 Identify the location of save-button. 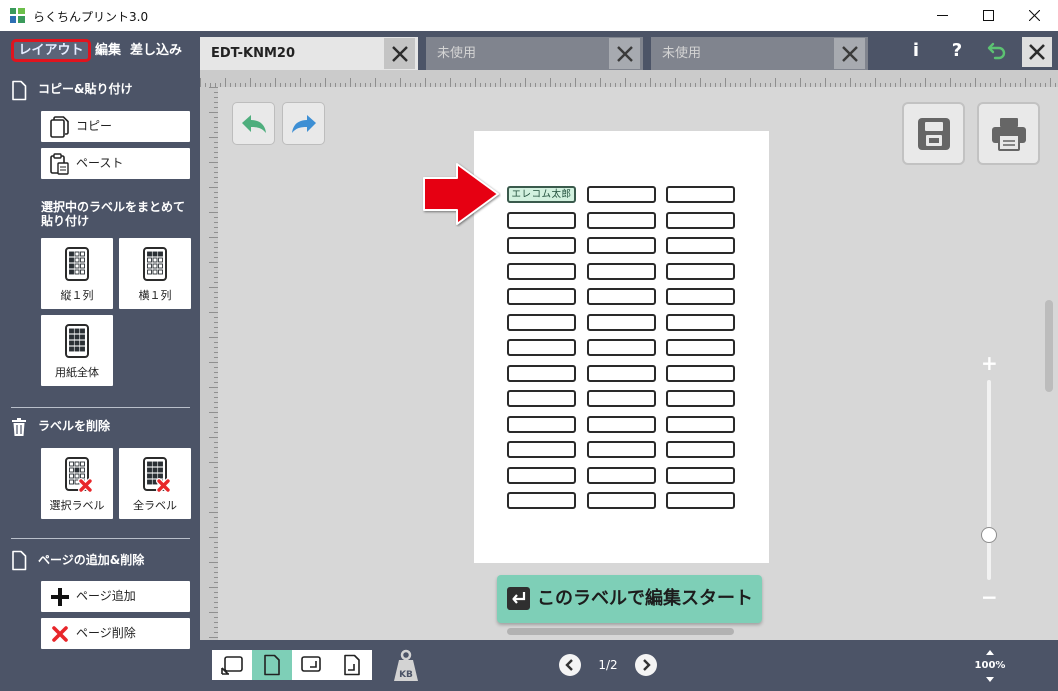
(933, 133).